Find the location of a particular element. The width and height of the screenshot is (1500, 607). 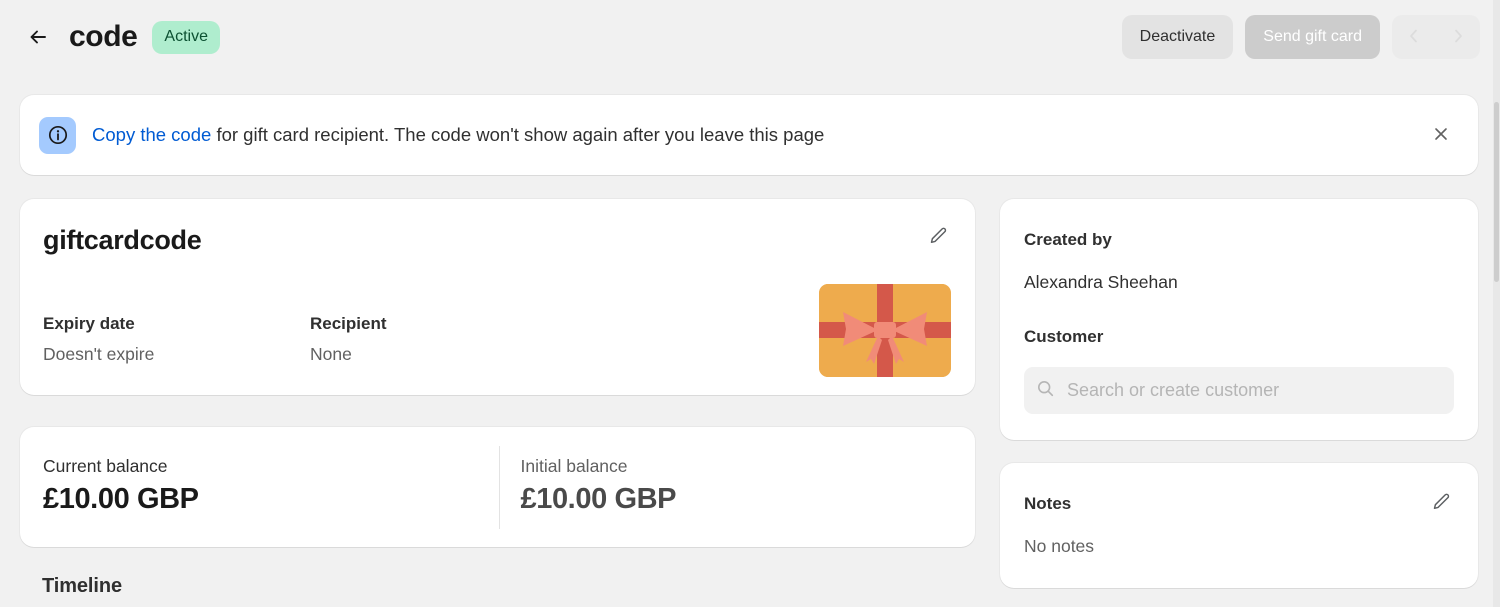

field-value: None is located at coordinates (331, 354).